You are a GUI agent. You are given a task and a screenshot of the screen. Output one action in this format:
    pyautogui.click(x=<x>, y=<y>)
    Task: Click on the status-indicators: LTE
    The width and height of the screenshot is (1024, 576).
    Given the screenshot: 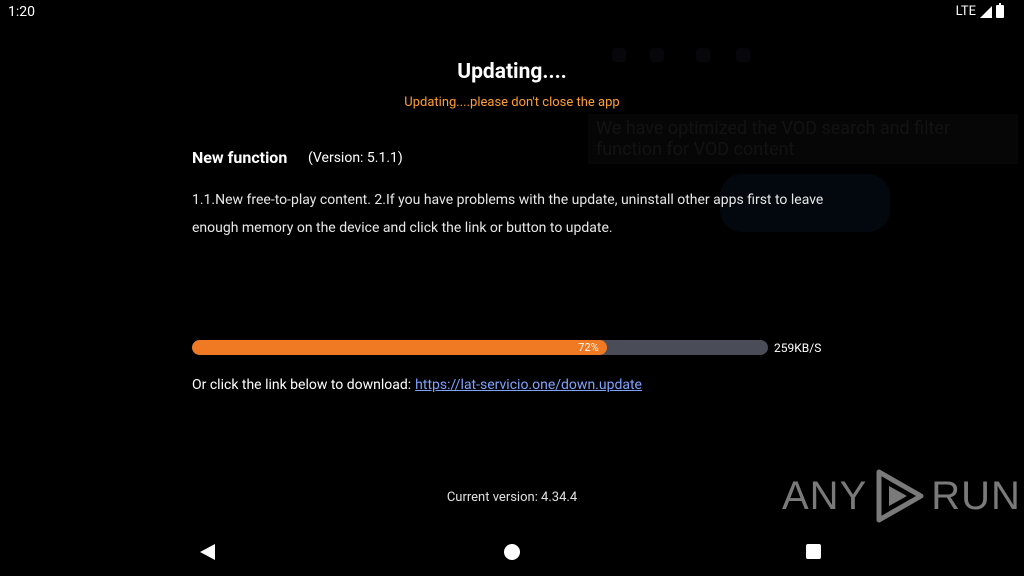 What is the action you would take?
    pyautogui.click(x=979, y=11)
    